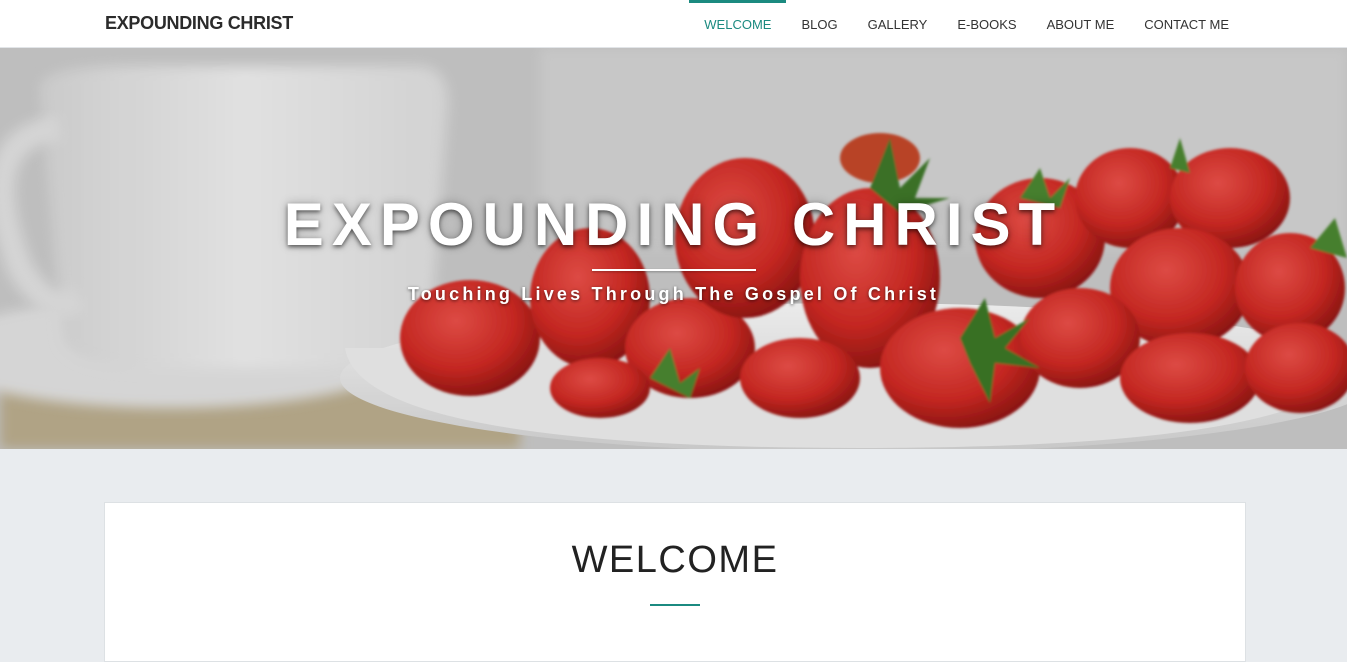 This screenshot has width=1347, height=662. Describe the element at coordinates (1081, 24) in the screenshot. I see `nav-item-about-me: ABOUT ME` at that location.